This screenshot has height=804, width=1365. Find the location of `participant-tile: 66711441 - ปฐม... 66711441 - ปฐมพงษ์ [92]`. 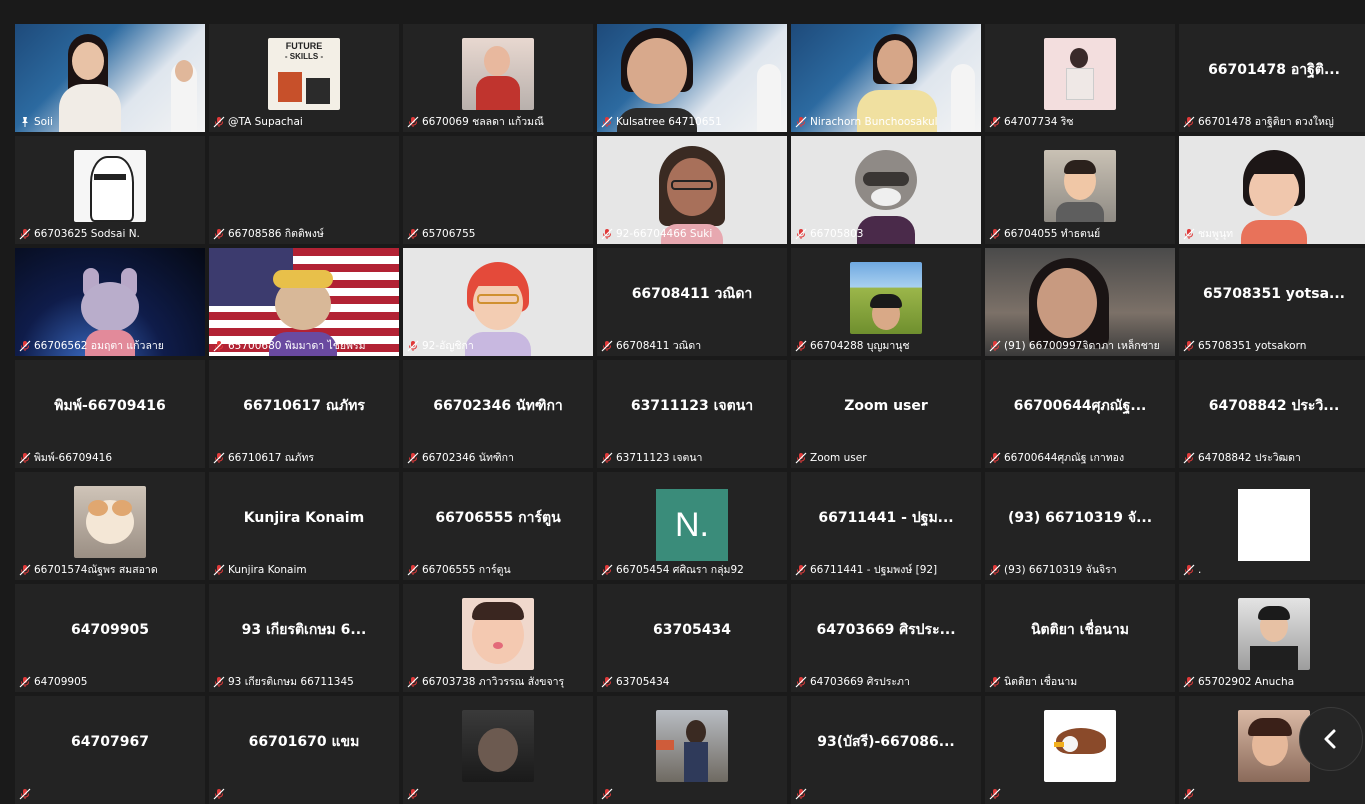

participant-tile: 66711441 - ปฐม... 66711441 - ปฐมพงษ์ [92] is located at coordinates (886, 526).